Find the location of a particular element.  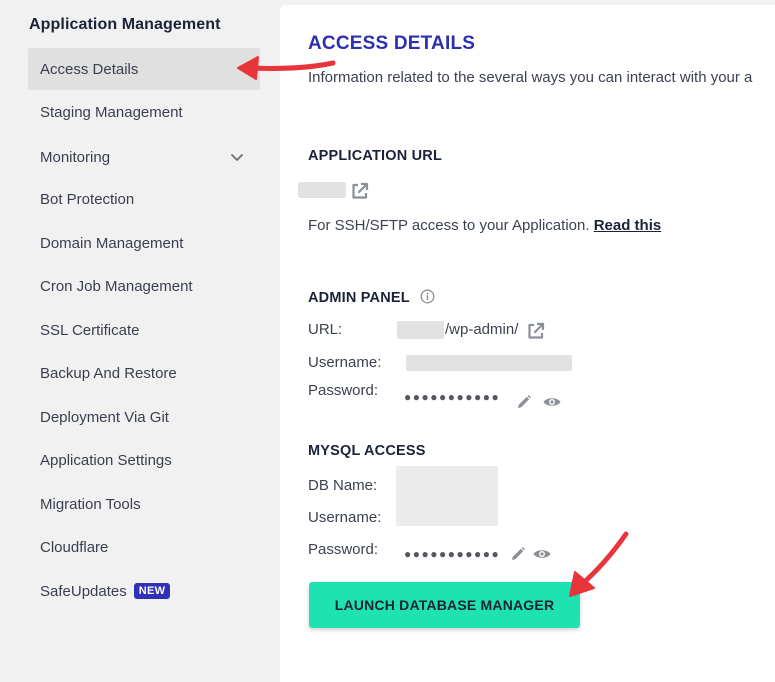

sidebar-item-cloudflare: Cloudflare is located at coordinates (144, 547).